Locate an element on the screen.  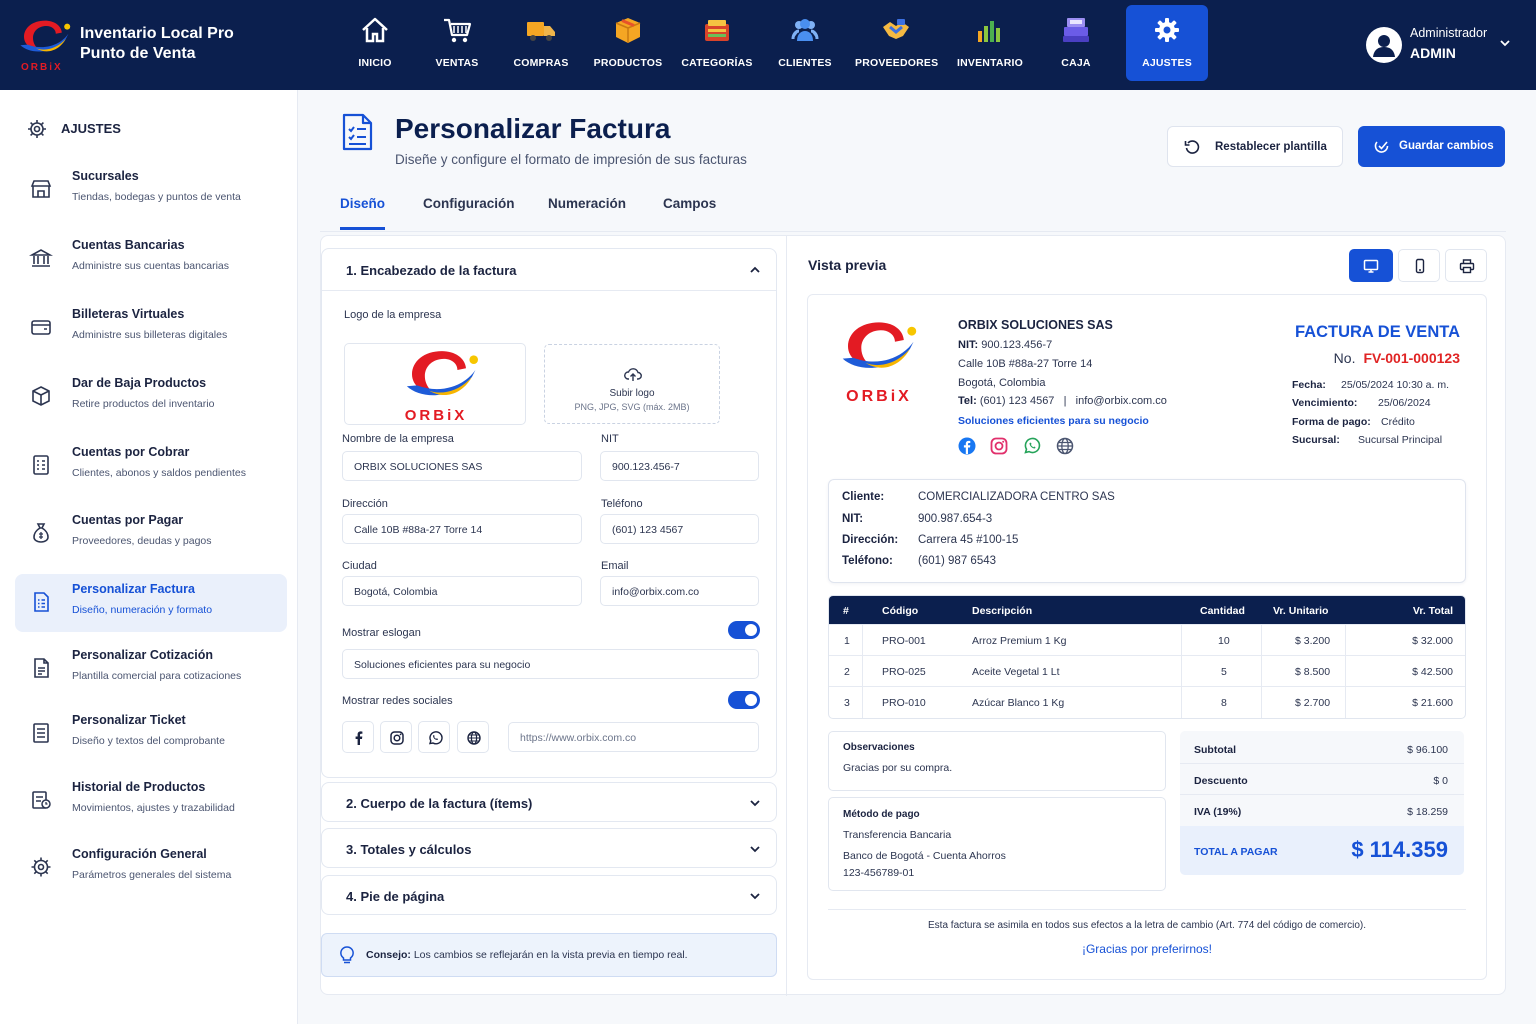
address-input: Calle 10B #88a-27 Torre 14 is located at coordinates (462, 529).